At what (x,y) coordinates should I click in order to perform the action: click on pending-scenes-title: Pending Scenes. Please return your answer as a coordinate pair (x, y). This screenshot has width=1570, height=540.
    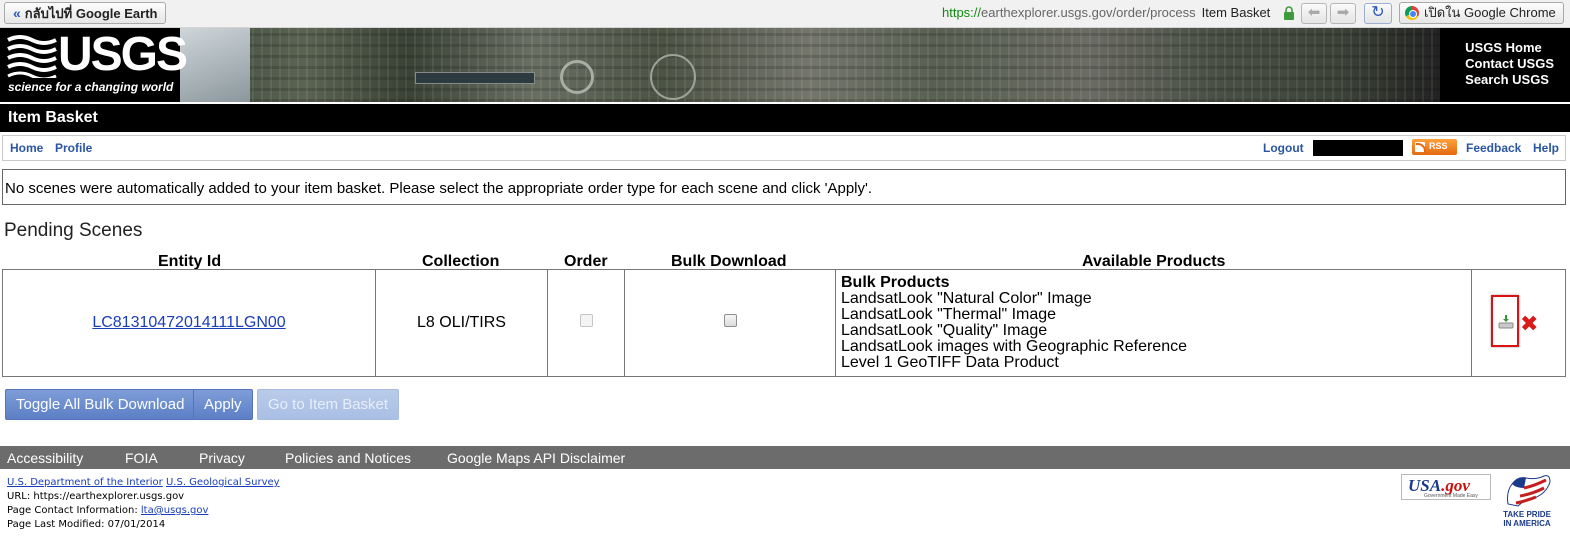
    Looking at the image, I should click on (73, 230).